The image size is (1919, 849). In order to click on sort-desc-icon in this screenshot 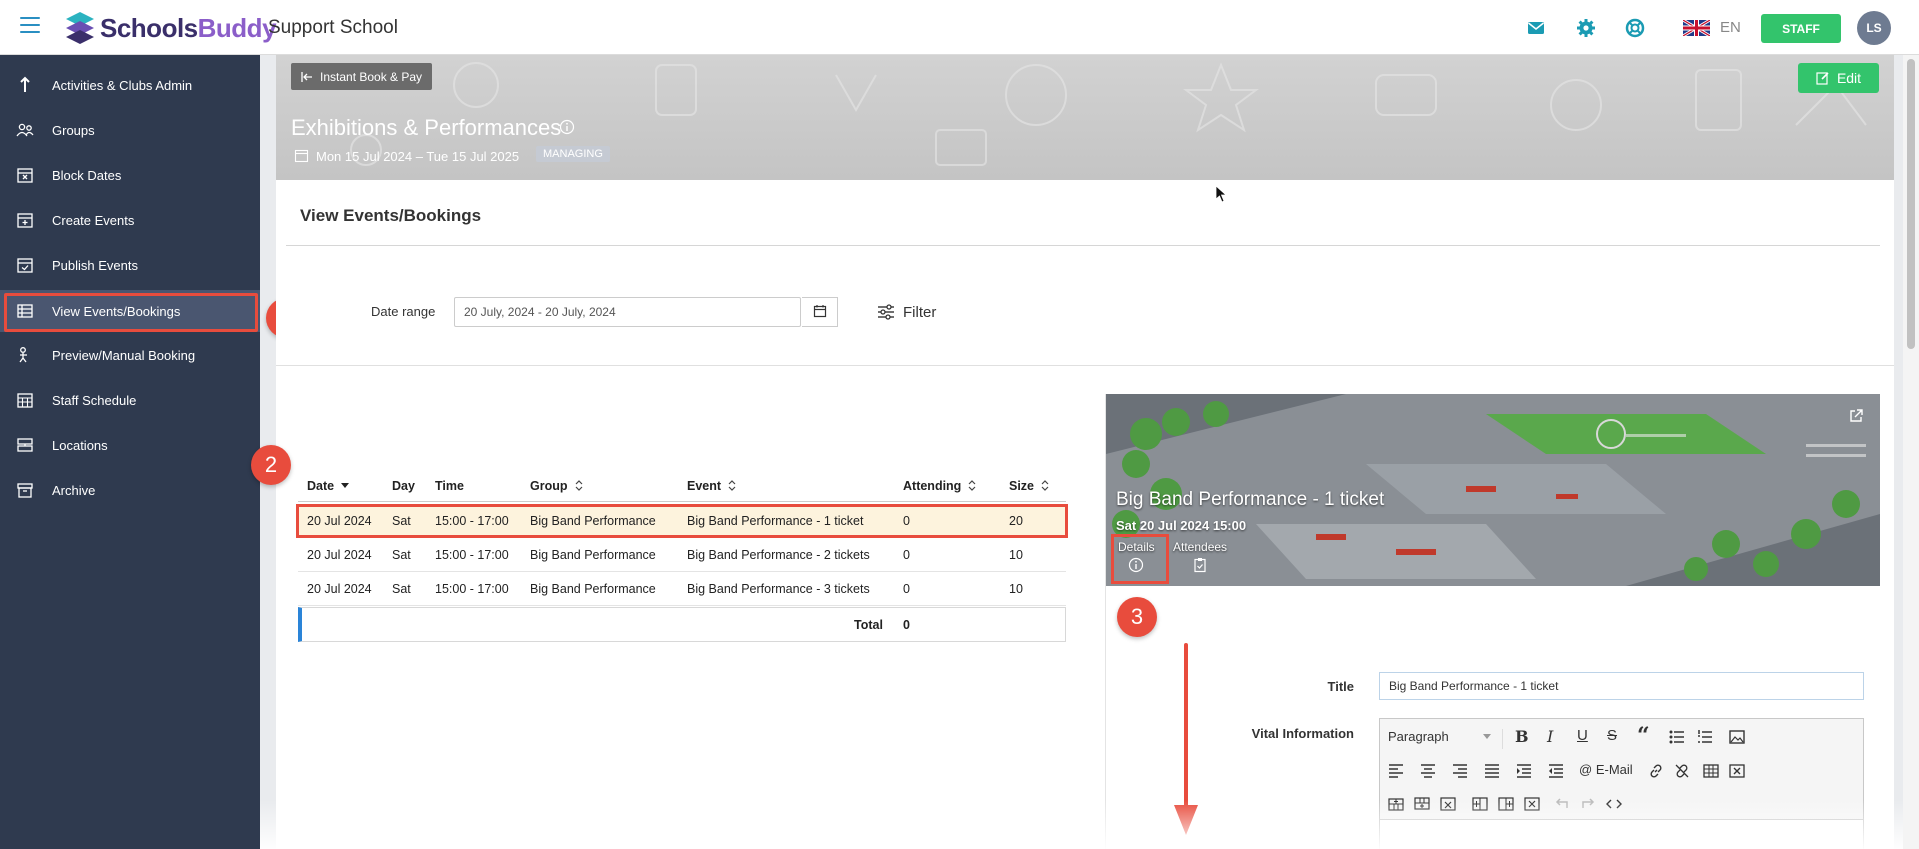, I will do `click(345, 485)`.